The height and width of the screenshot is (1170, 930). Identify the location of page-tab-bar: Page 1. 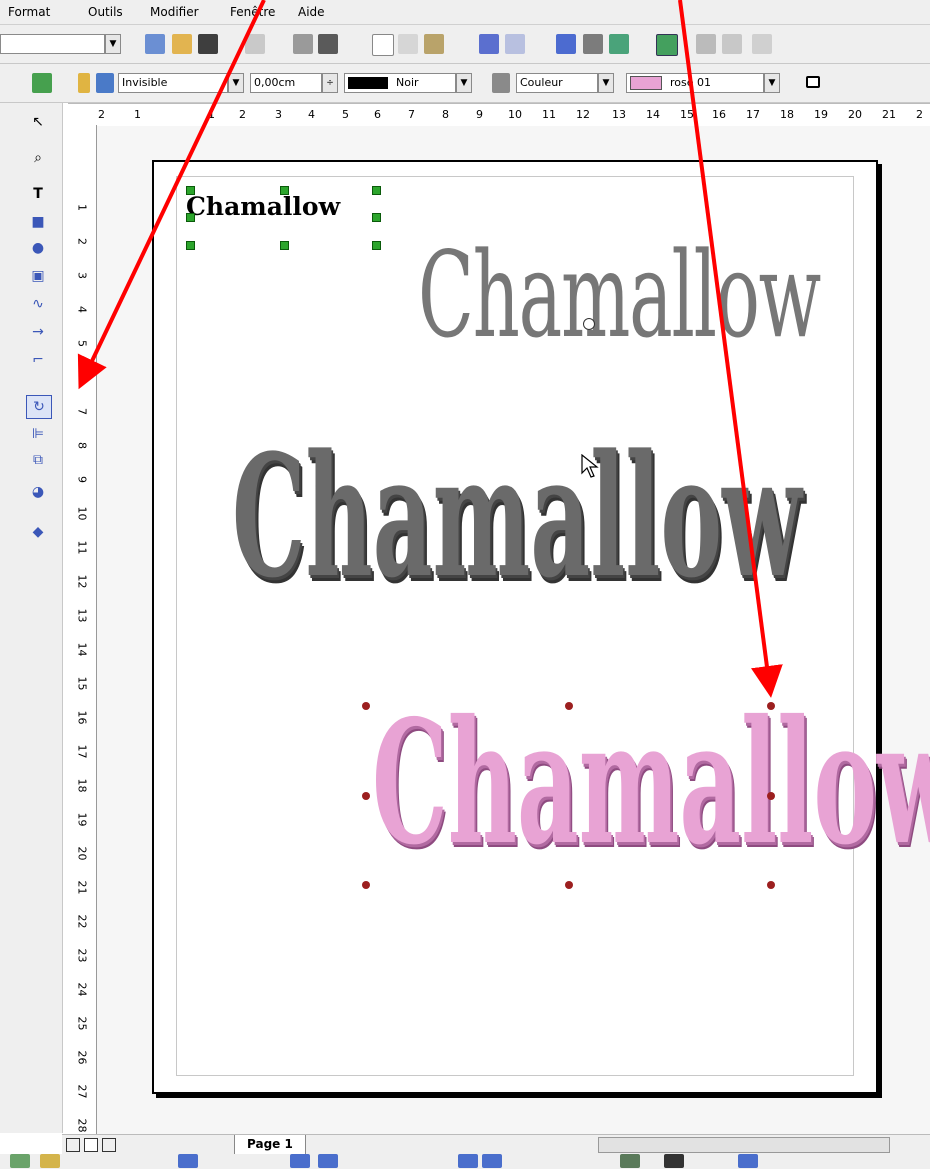
(496, 1144).